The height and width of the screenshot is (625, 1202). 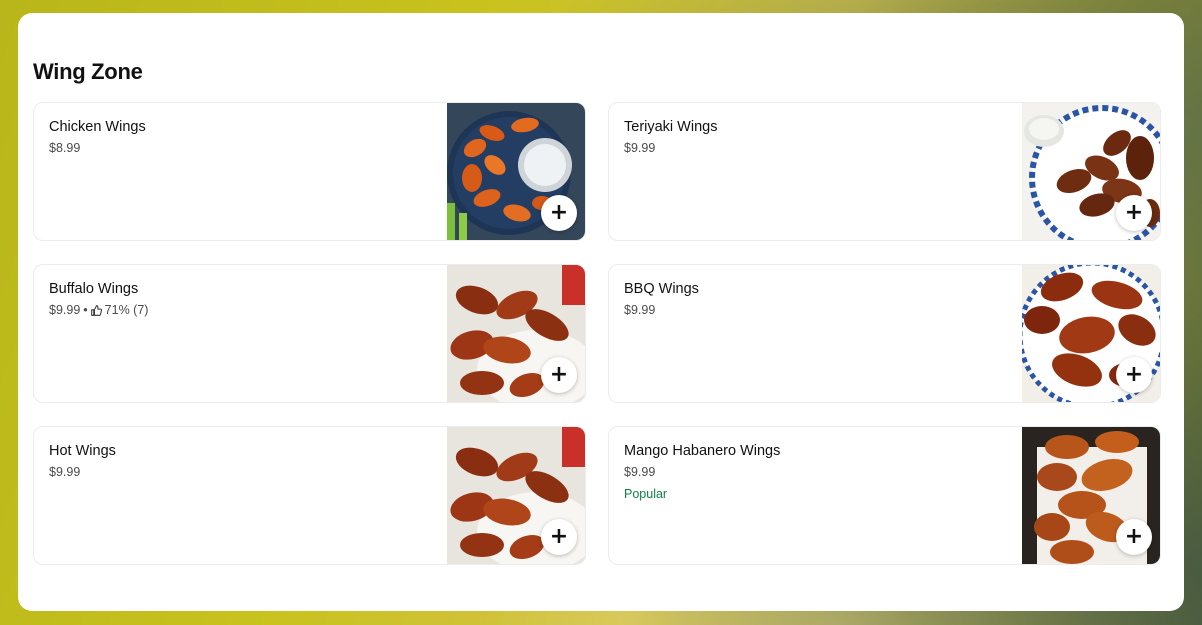 What do you see at coordinates (88, 71) in the screenshot?
I see `section-title: Wing Zone` at bounding box center [88, 71].